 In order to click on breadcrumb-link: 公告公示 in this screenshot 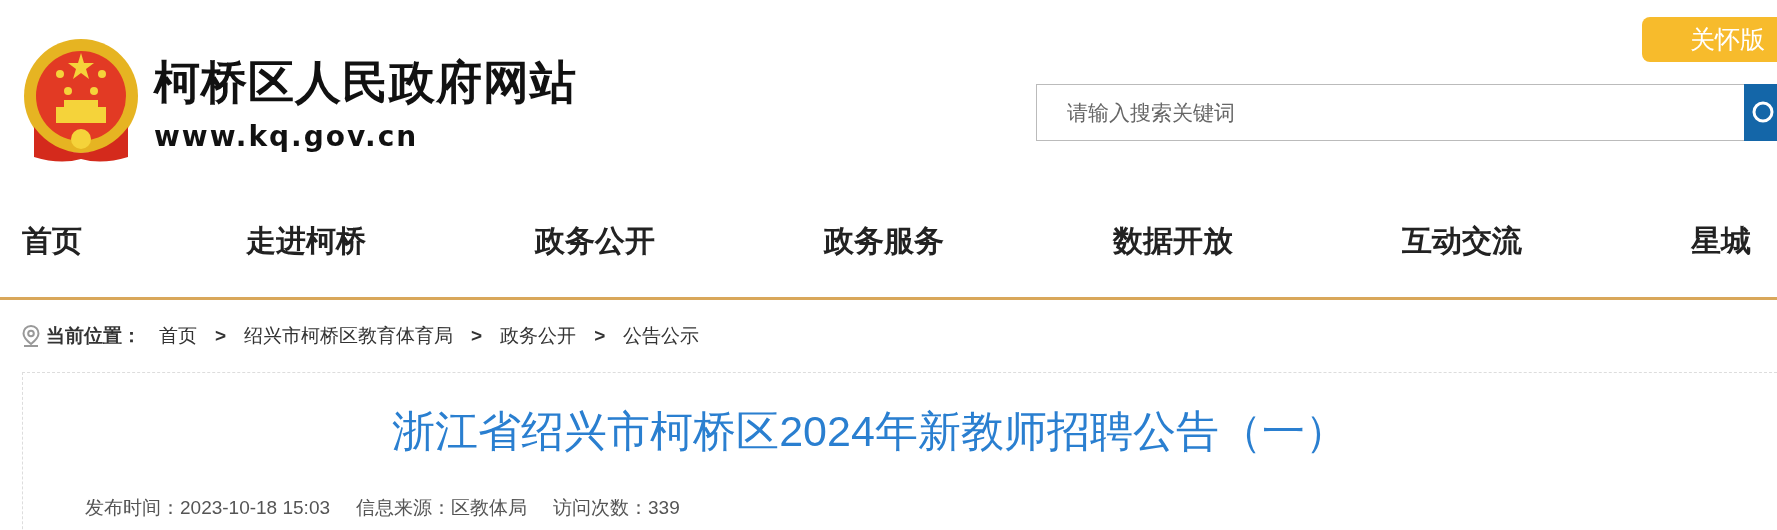, I will do `click(661, 336)`.